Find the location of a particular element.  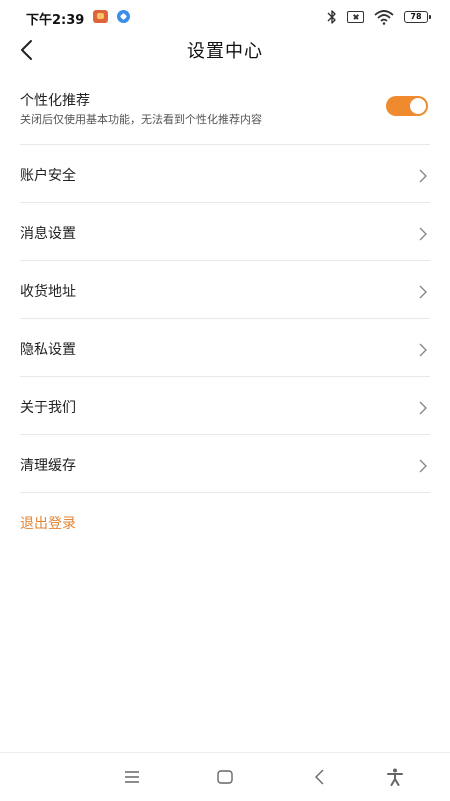

menu-item-clear-cache: 清理缓存 is located at coordinates (225, 464).